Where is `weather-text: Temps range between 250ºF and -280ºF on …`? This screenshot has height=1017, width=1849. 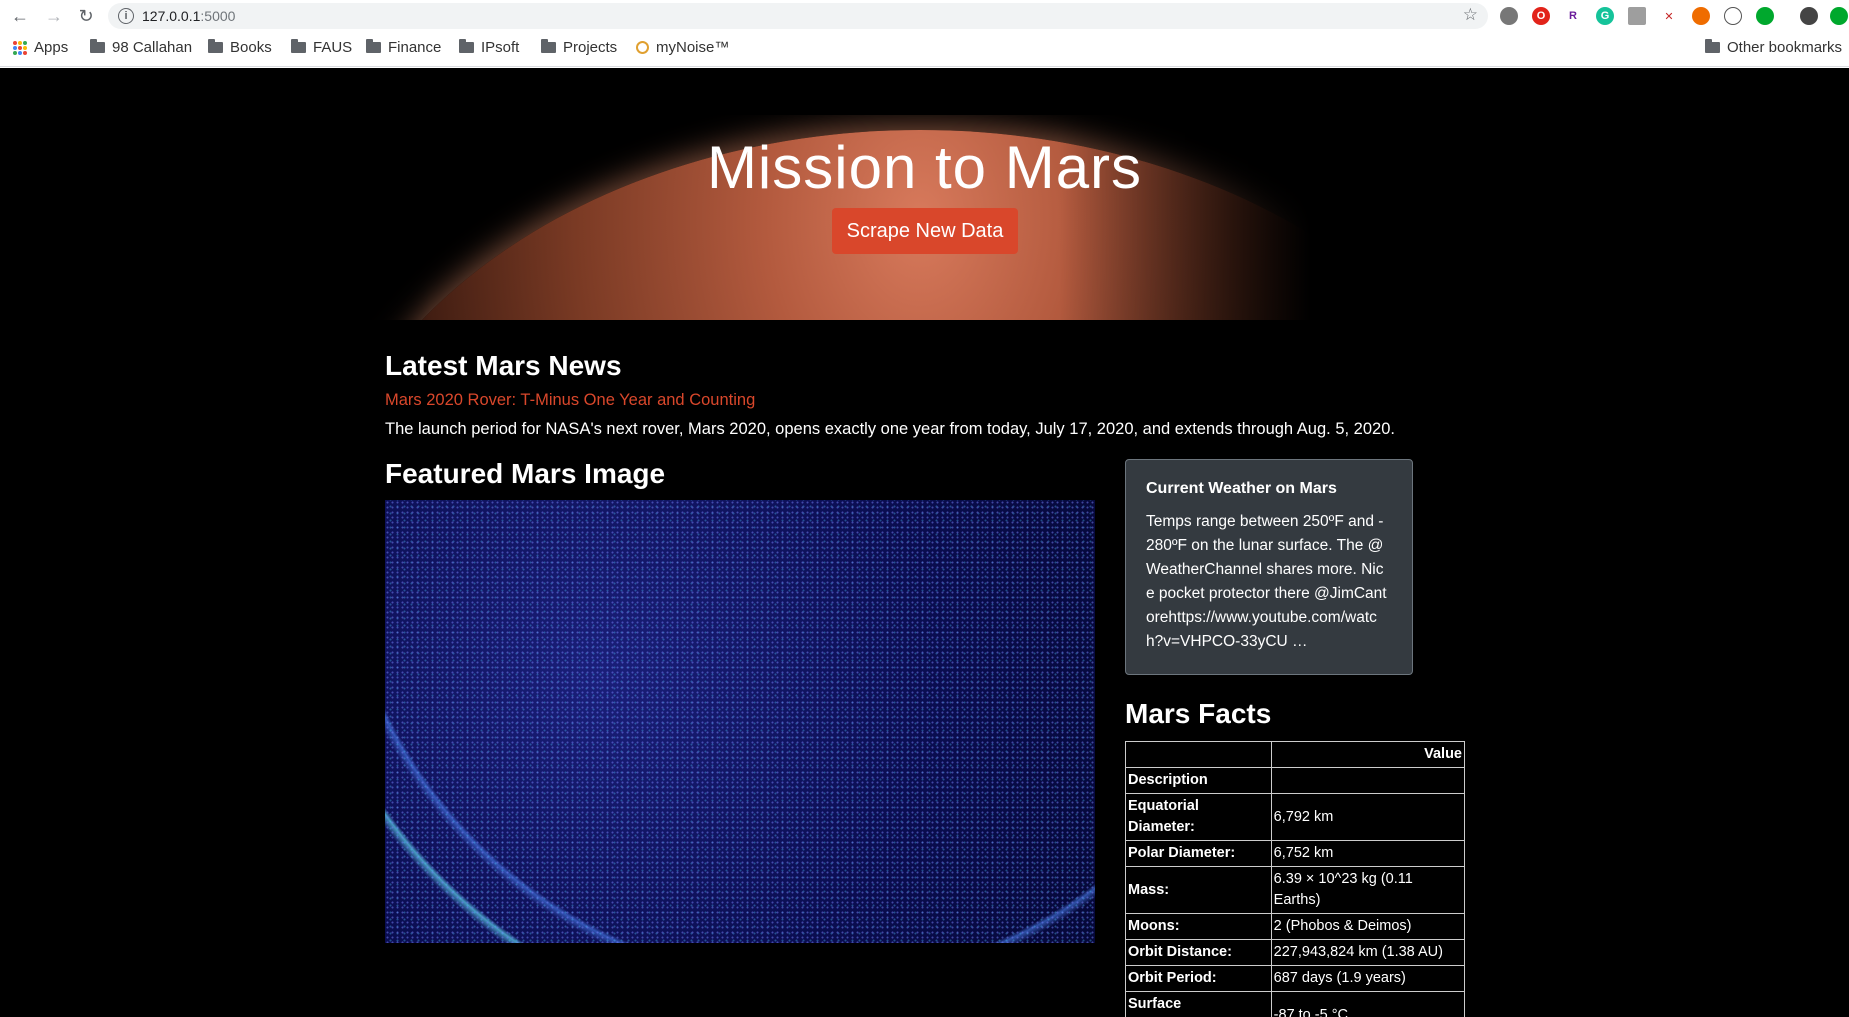 weather-text: Temps range between 250ºF and -280ºF on … is located at coordinates (1266, 581).